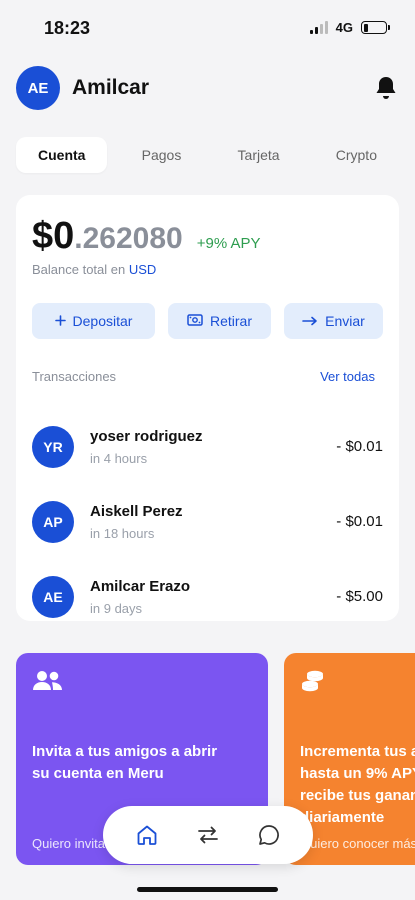  I want to click on action-buttons: Depositar Retirar Enviar, so click(207, 321).